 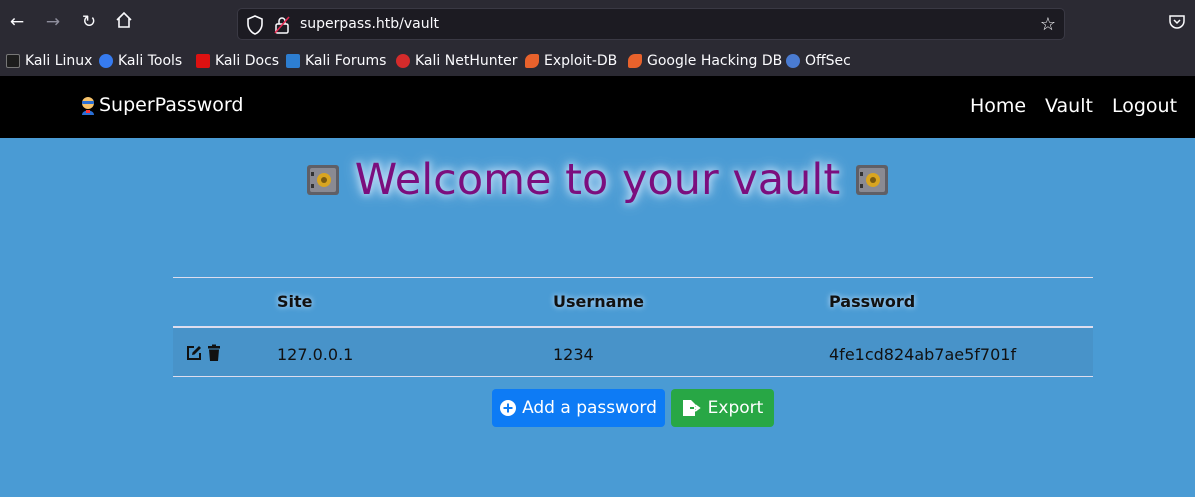 What do you see at coordinates (597, 107) in the screenshot?
I see `site-navbar: SuperPassword Home Vault Logout` at bounding box center [597, 107].